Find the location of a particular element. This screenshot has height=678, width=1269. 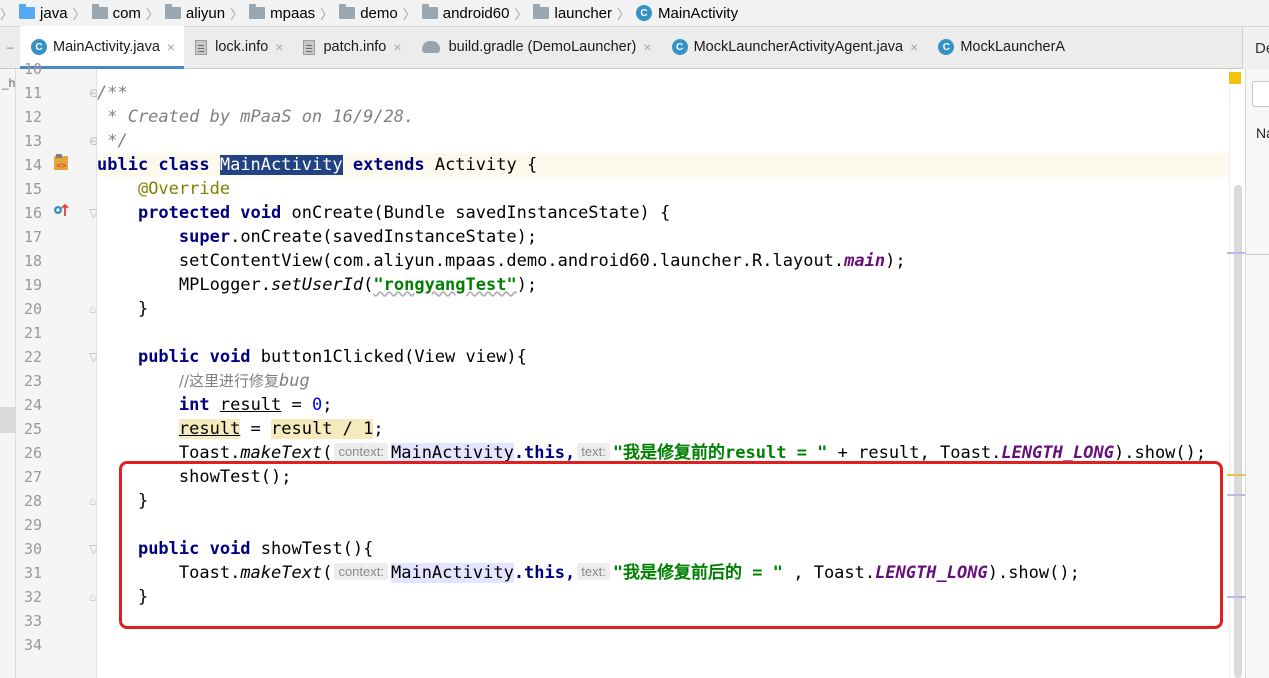

breadcrumb-item-mpaas: mpaas is located at coordinates (281, 13).